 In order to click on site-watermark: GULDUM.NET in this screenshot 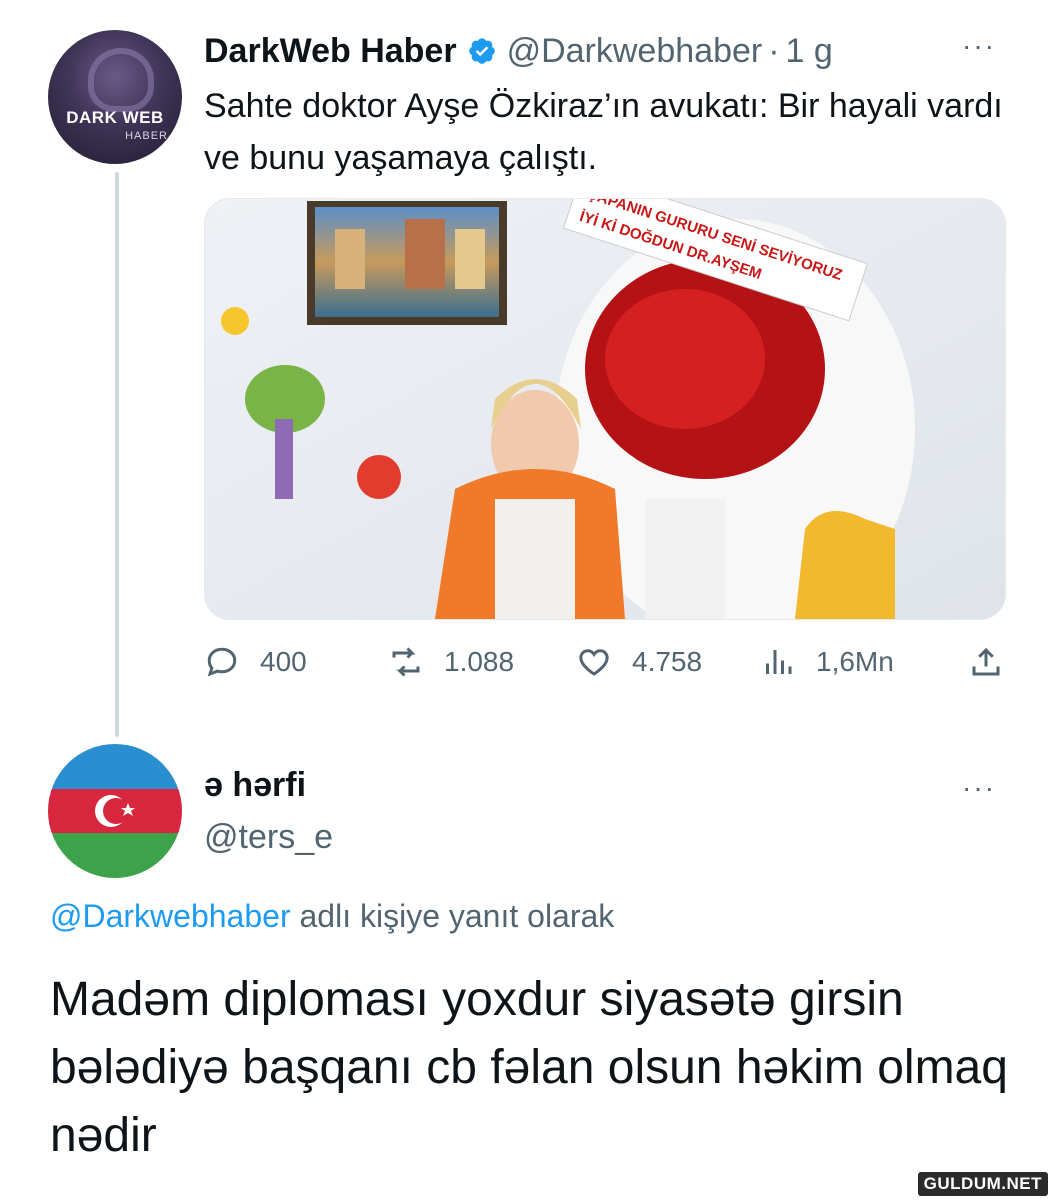, I will do `click(982, 1184)`.